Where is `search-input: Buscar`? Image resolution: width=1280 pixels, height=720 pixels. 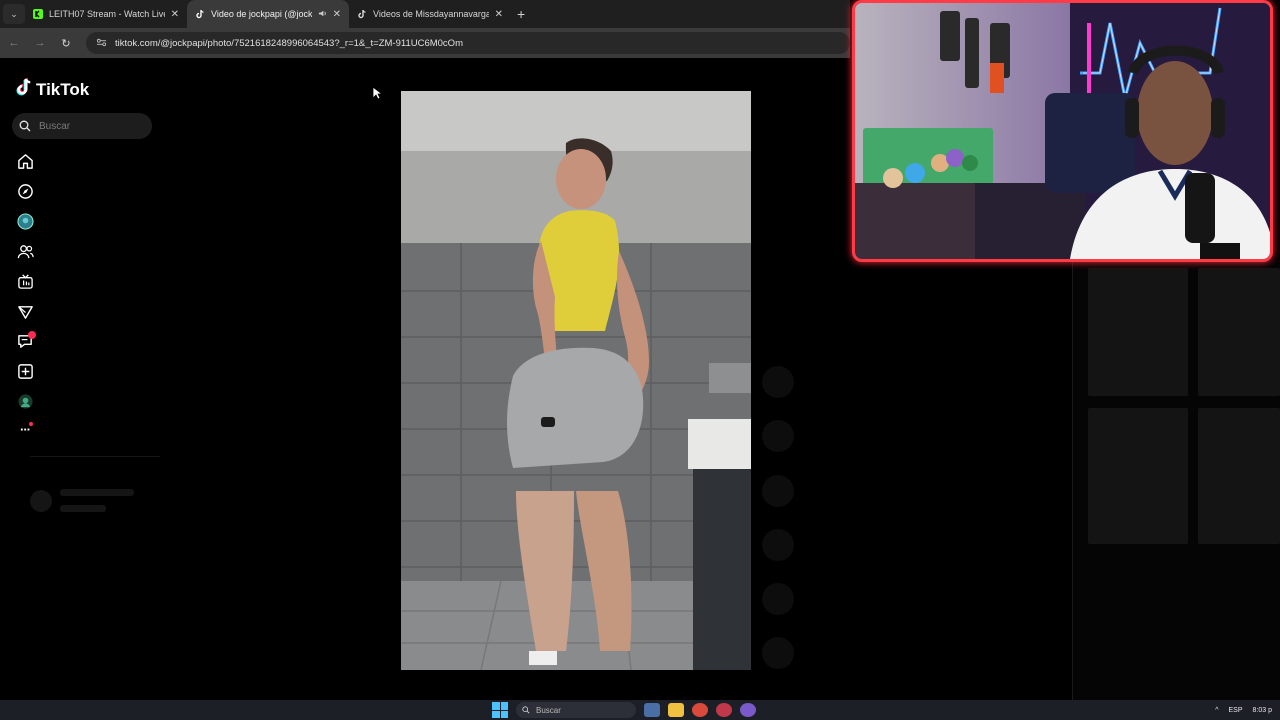
search-input: Buscar is located at coordinates (82, 126).